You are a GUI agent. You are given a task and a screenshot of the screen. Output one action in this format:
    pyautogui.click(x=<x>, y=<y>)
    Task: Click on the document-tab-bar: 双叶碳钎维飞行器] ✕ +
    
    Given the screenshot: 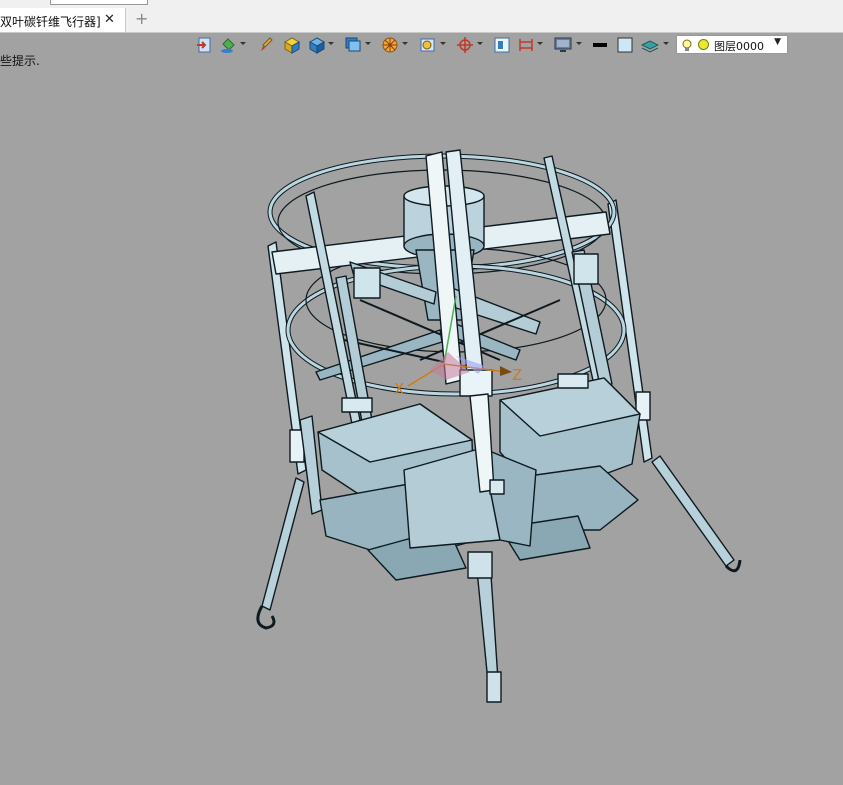 What is the action you would take?
    pyautogui.click(x=421, y=19)
    